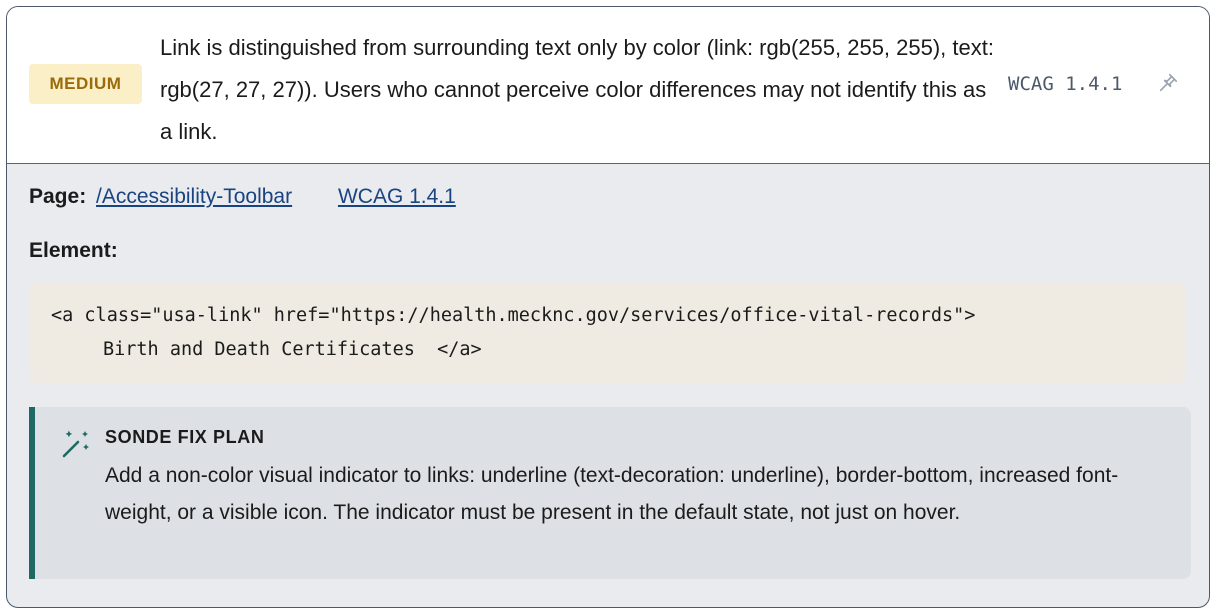 The height and width of the screenshot is (608, 1221). I want to click on code-line: Birth and Death Certificates </a>, so click(292, 349).